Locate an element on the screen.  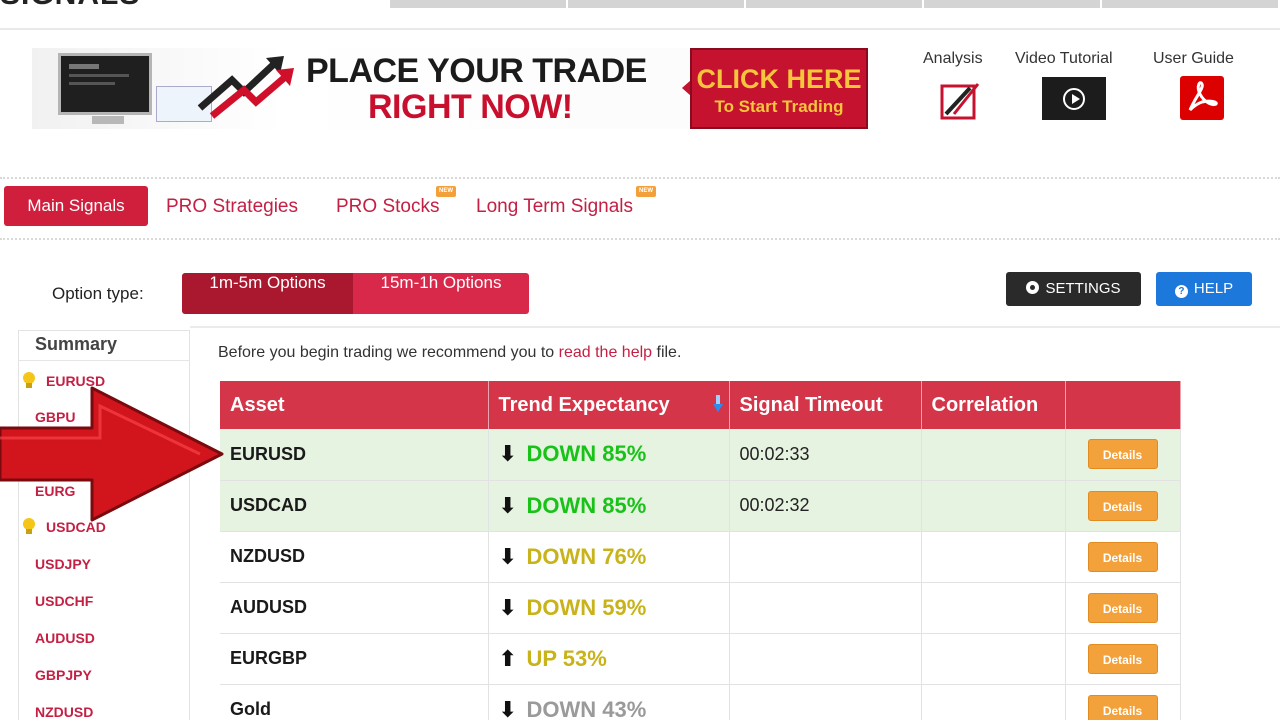
table-row: EURUSD ⬇ DOWN 85% 00:02:33 Details is located at coordinates (700, 455).